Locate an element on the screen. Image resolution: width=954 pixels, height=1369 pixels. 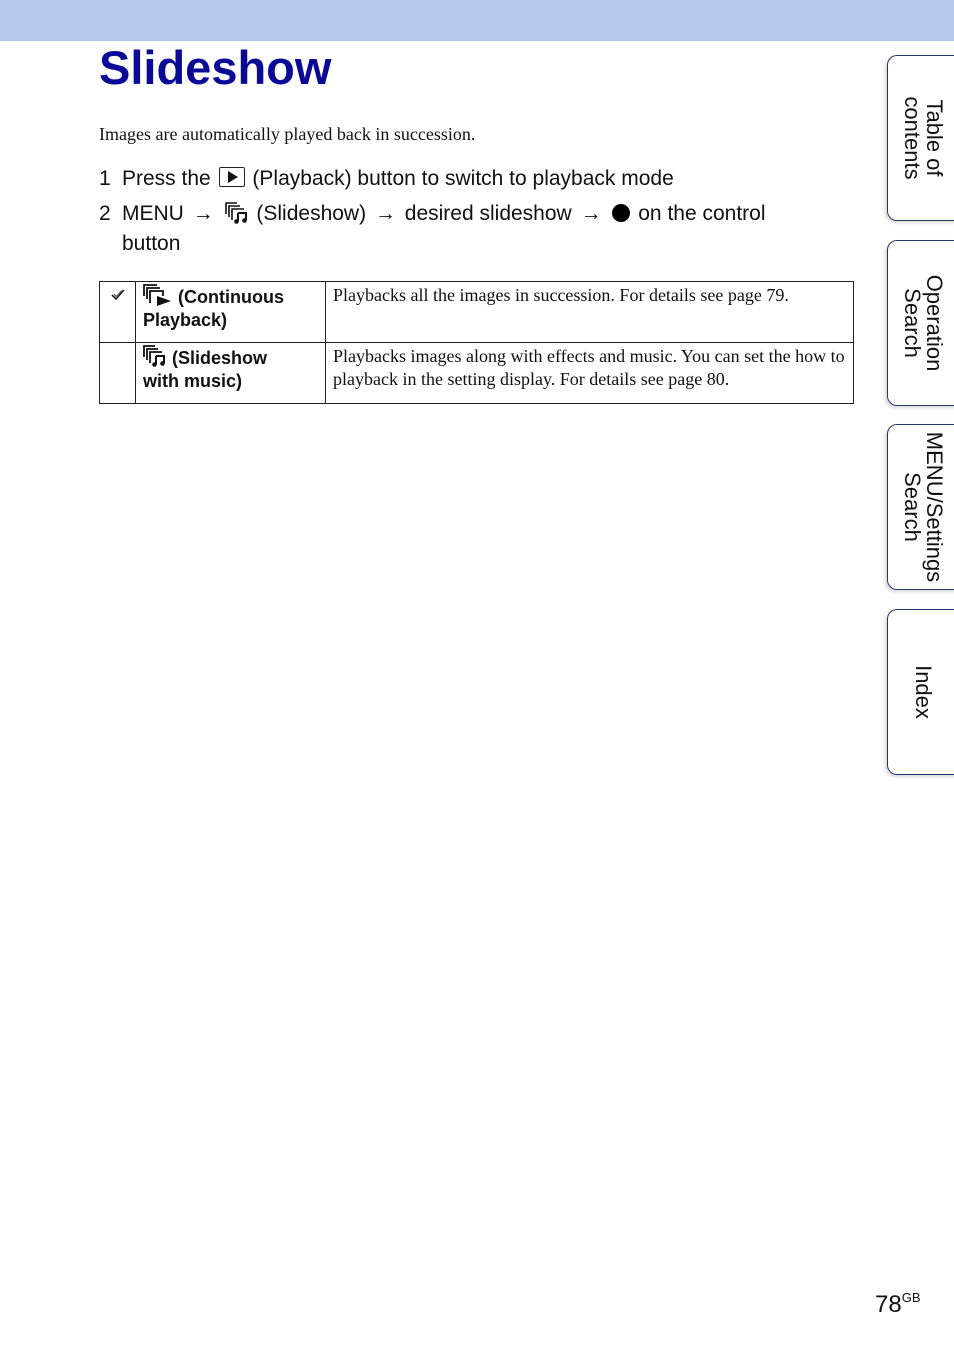
continuous-playback-icon is located at coordinates (157, 295).